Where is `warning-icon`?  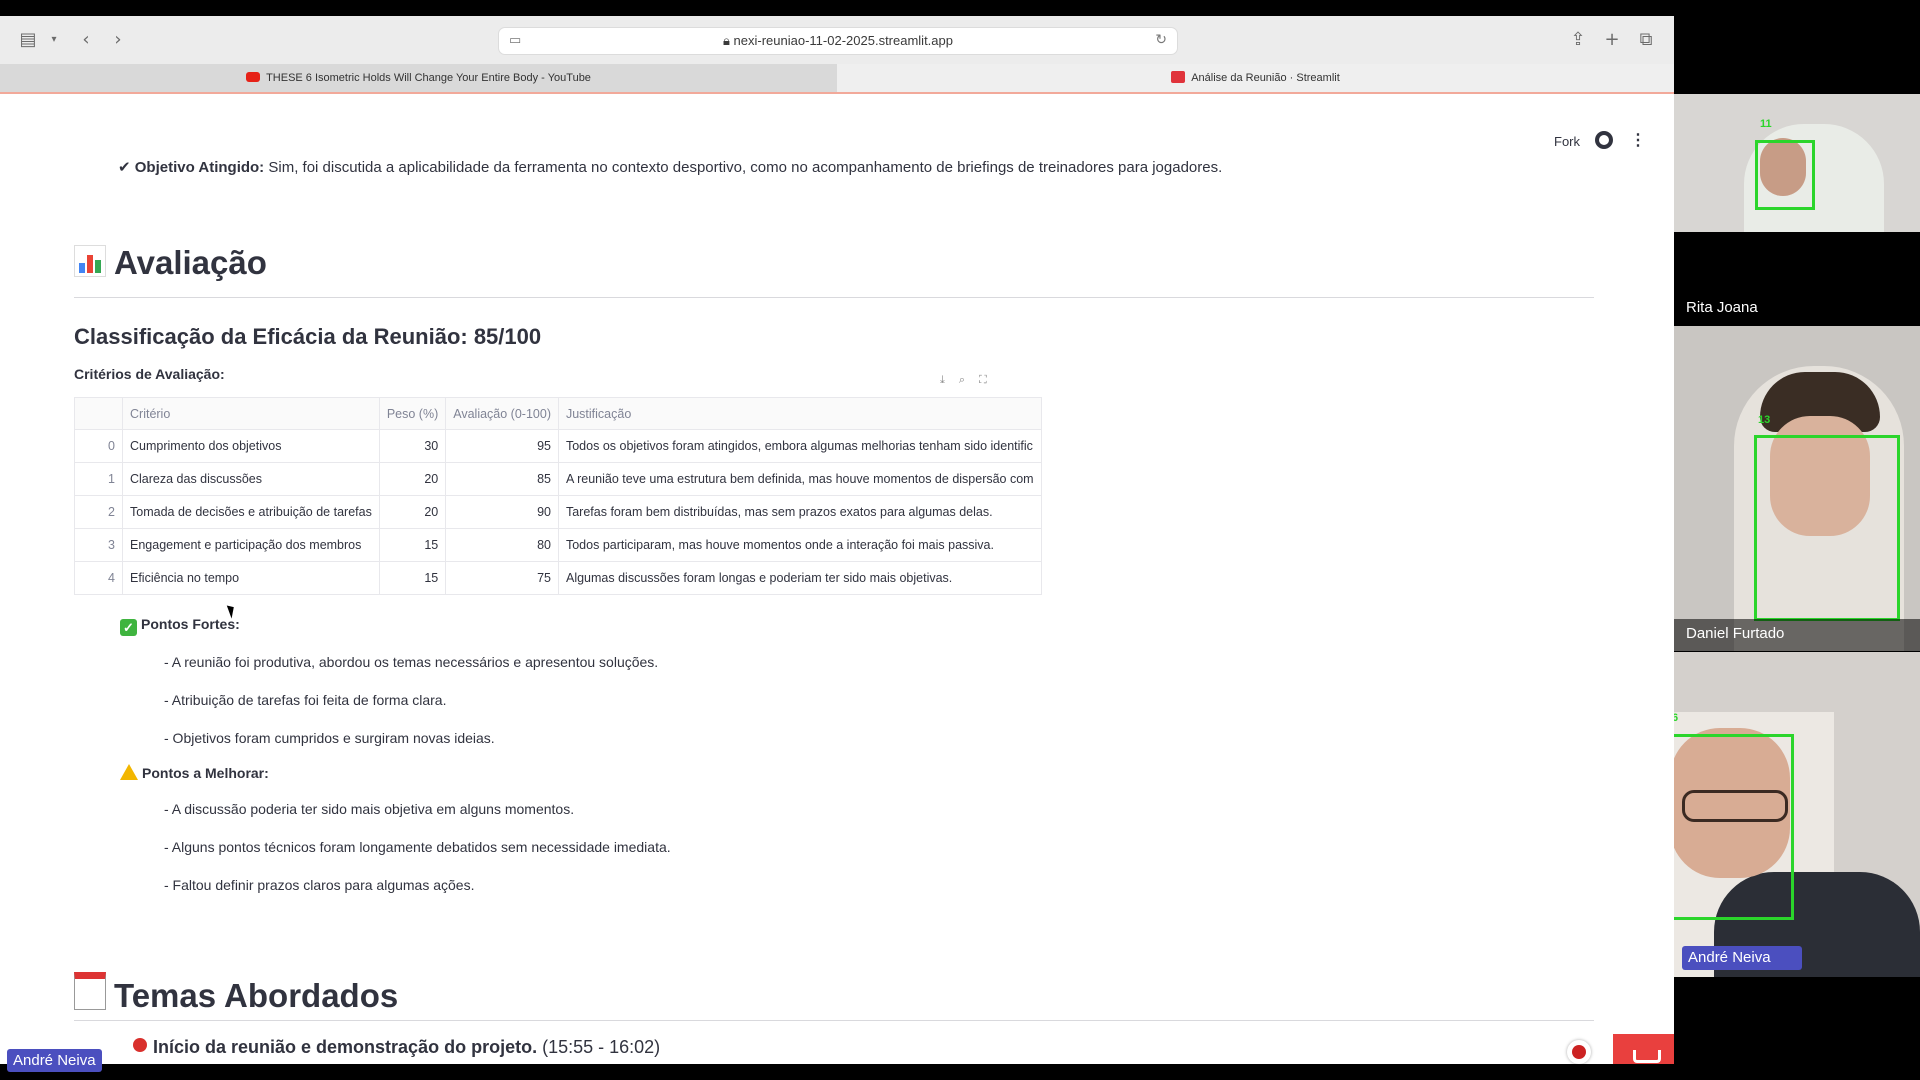
warning-icon is located at coordinates (129, 772).